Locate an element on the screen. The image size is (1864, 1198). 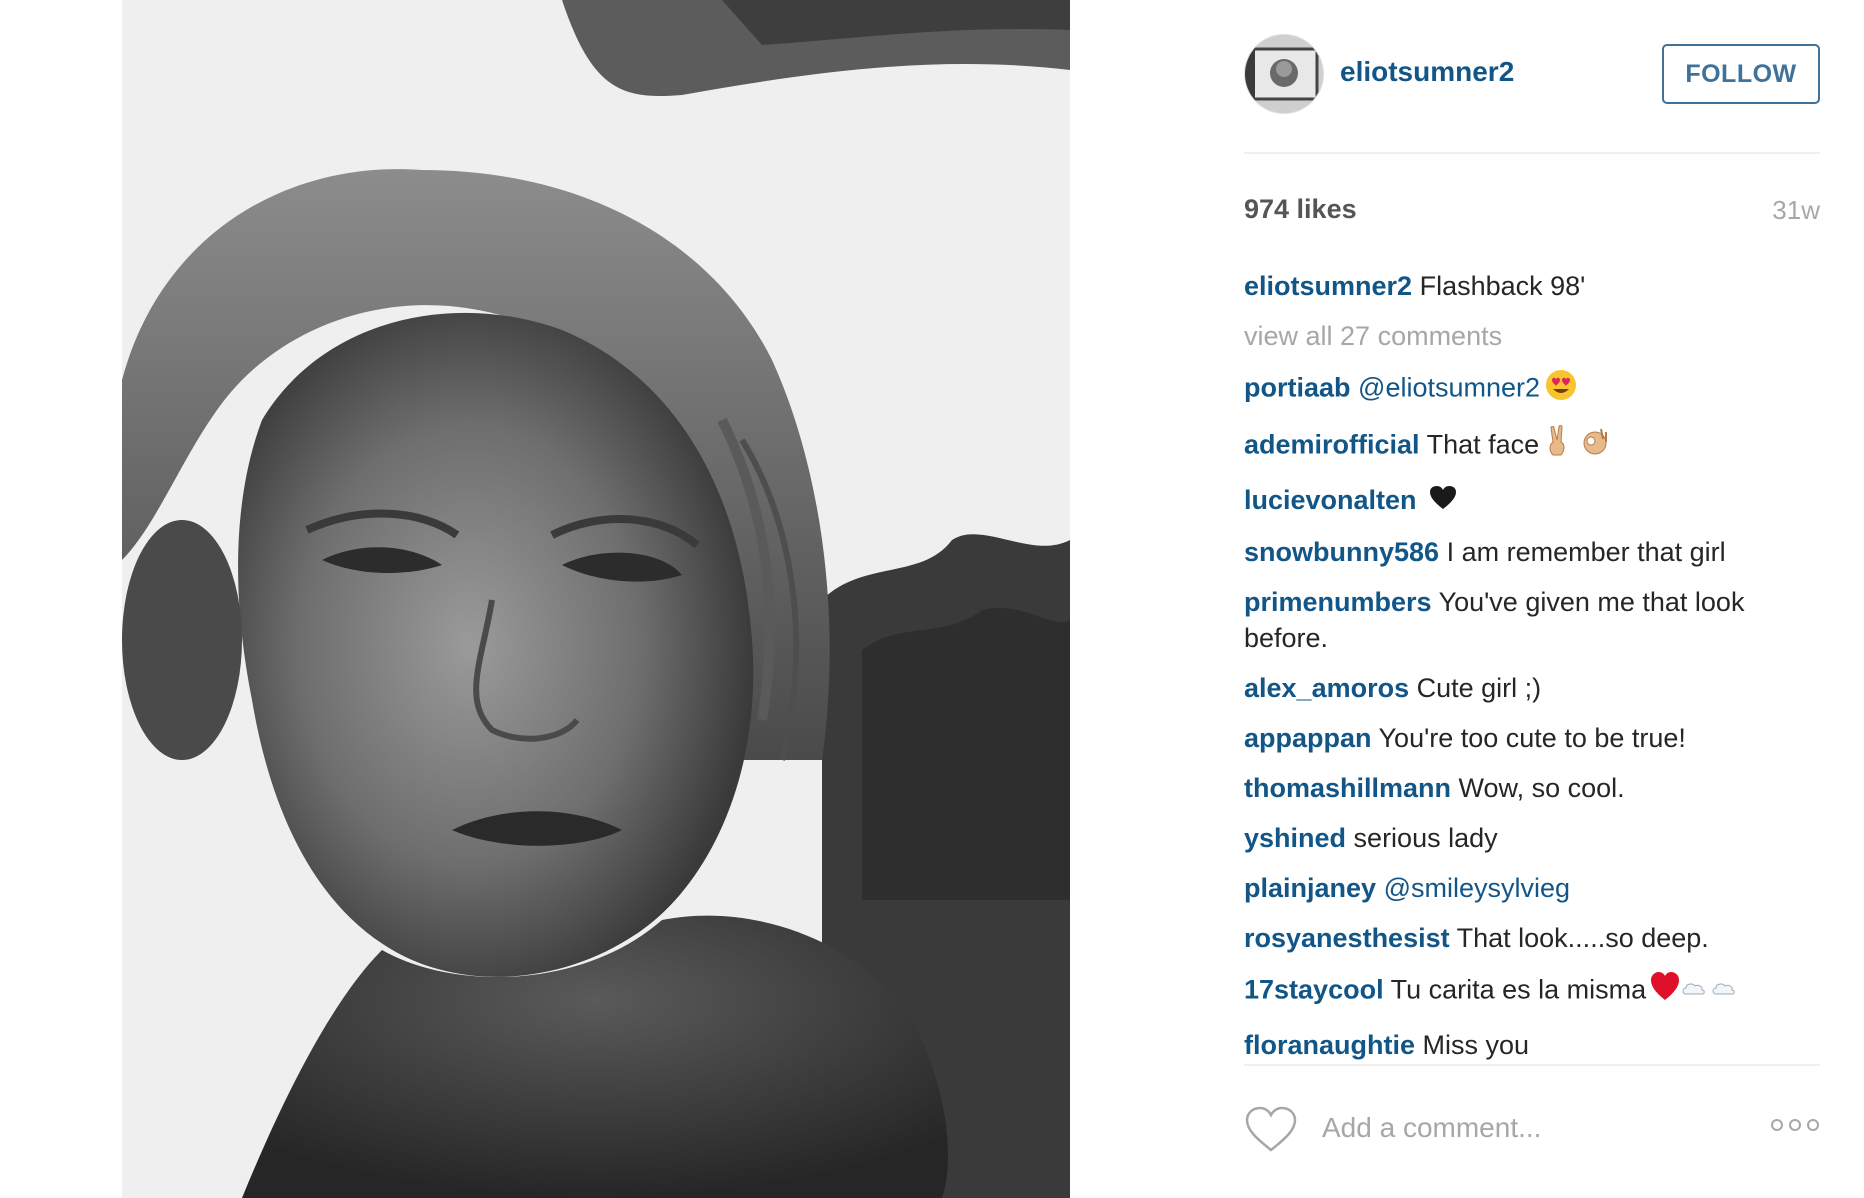
comment-item: alex_amoros Cute girl ;) is located at coordinates (1532, 688).